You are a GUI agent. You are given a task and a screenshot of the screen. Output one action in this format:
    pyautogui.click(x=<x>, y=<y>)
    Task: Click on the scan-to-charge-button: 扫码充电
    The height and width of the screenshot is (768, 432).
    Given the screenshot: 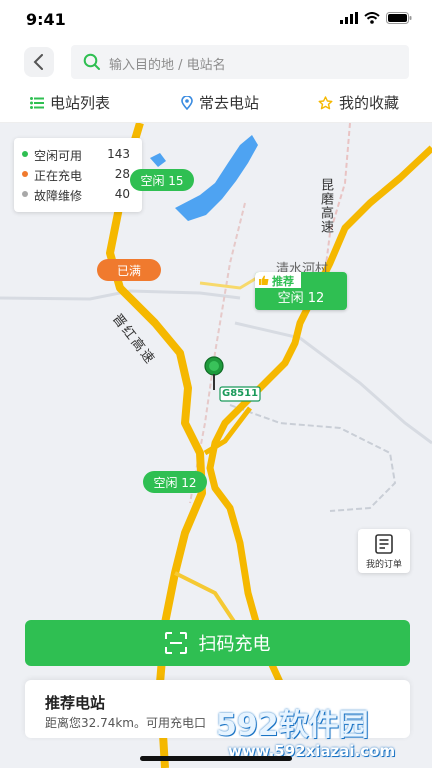 What is the action you would take?
    pyautogui.click(x=217, y=643)
    